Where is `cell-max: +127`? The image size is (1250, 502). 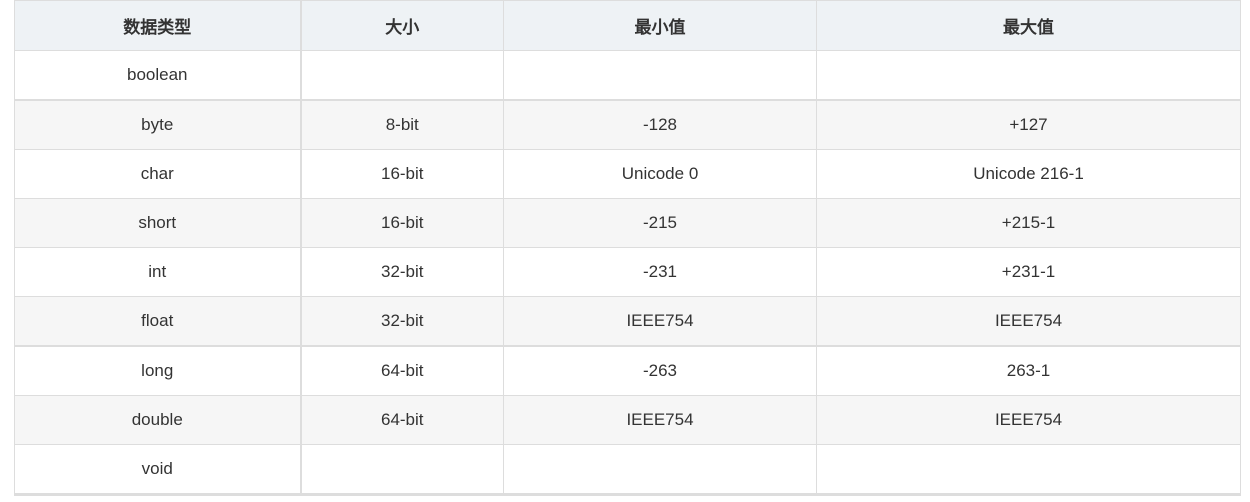
cell-max: +127 is located at coordinates (1028, 124).